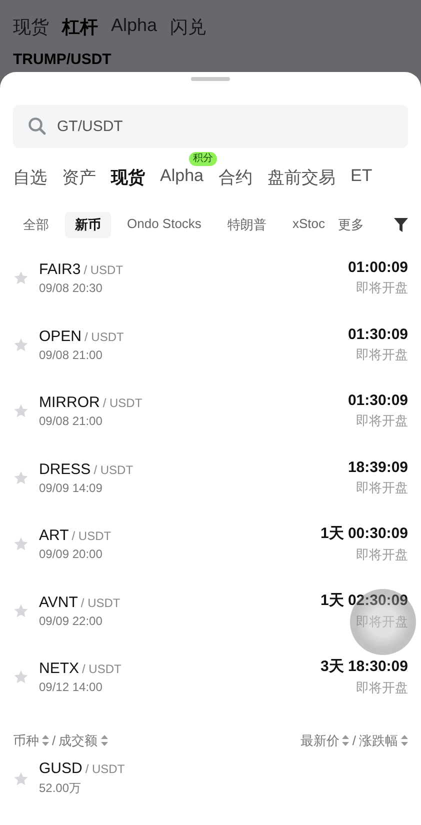  Describe the element at coordinates (31, 741) in the screenshot. I see `sort-header: 币种` at that location.